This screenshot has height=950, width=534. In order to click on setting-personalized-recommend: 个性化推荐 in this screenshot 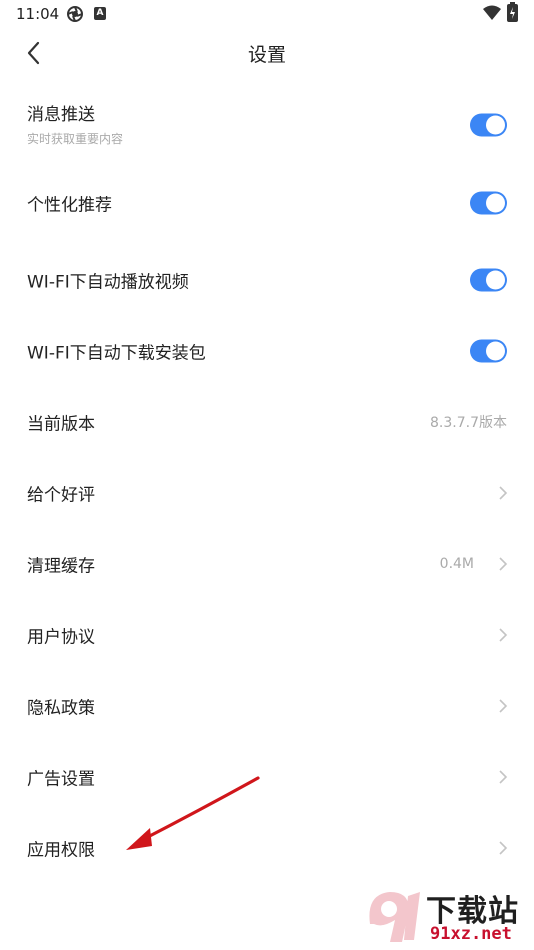, I will do `click(267, 203)`.